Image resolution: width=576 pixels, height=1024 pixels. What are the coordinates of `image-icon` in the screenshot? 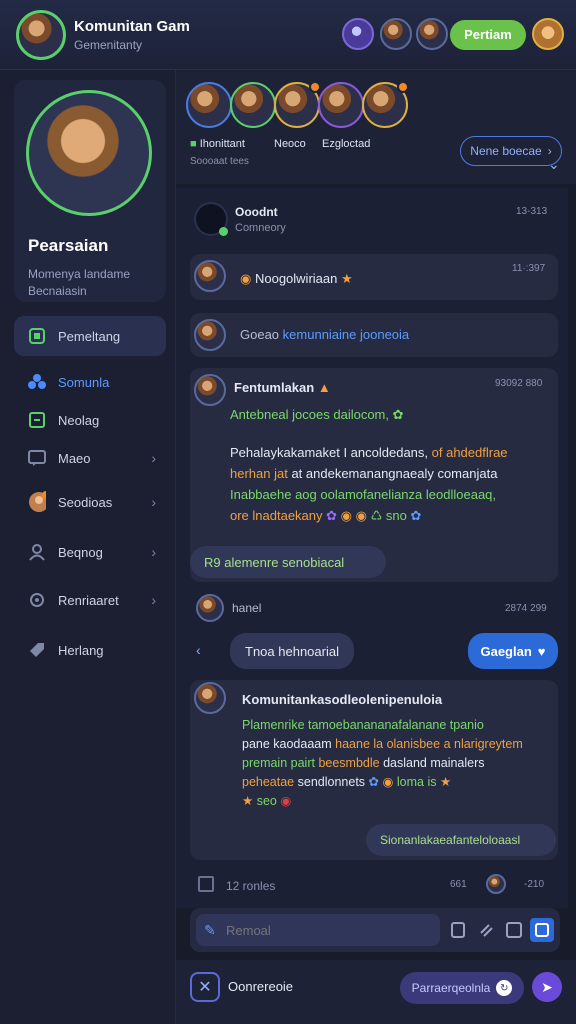 It's located at (542, 930).